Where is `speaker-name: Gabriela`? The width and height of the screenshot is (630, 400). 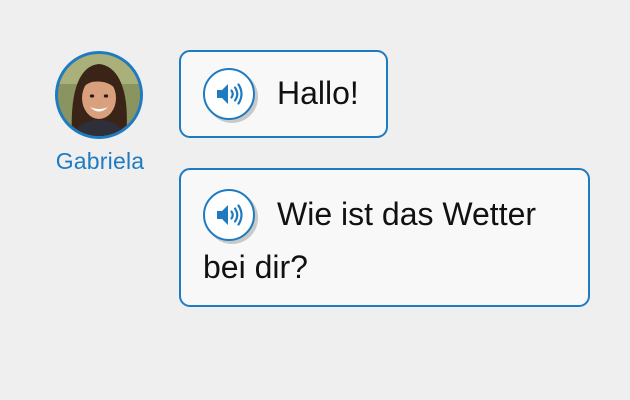
speaker-name: Gabriela is located at coordinates (100, 161).